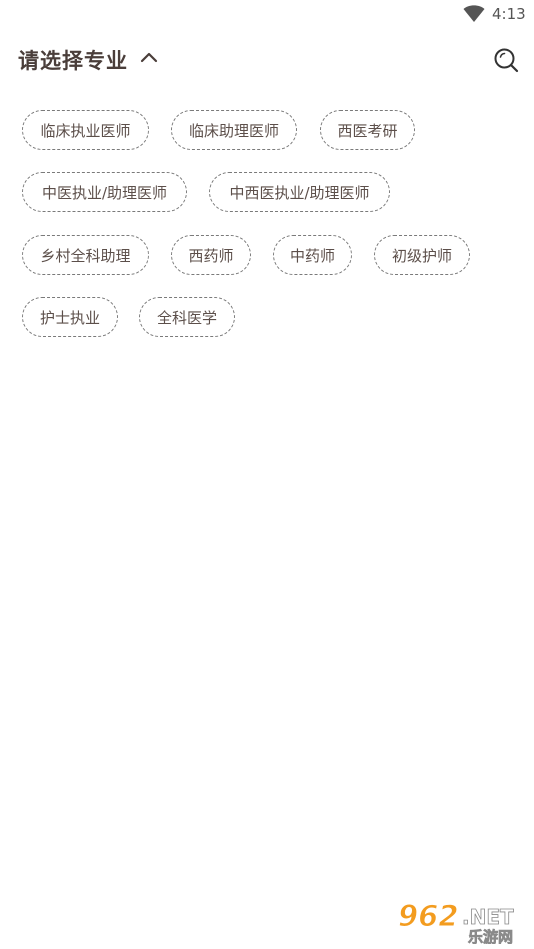  What do you see at coordinates (85, 255) in the screenshot?
I see `major-tag: 乡村全科助理` at bounding box center [85, 255].